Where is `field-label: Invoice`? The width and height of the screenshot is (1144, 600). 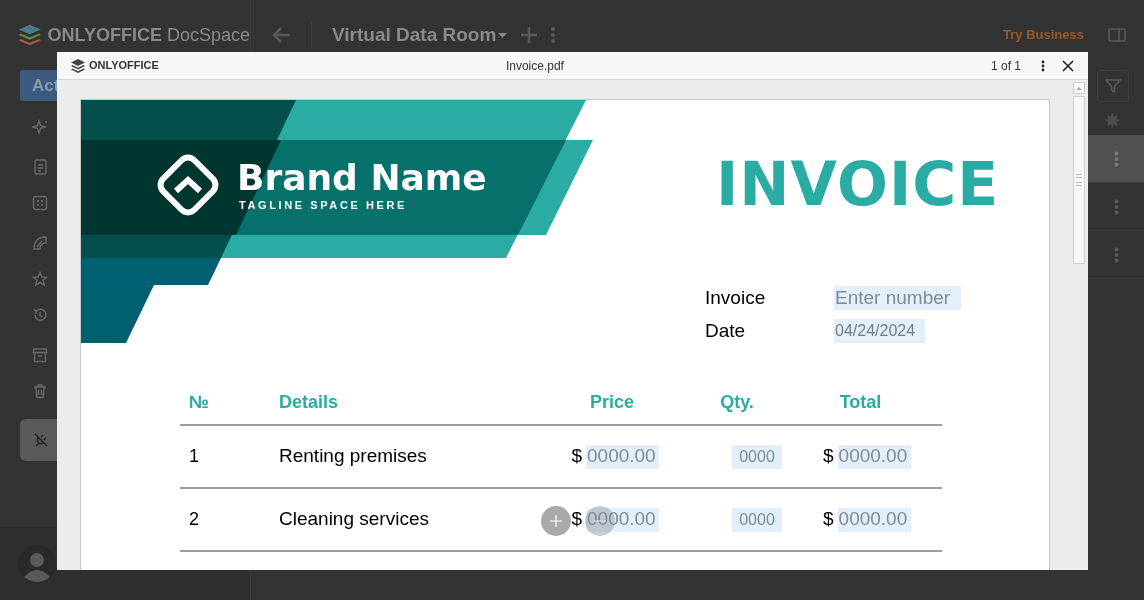
field-label: Invoice is located at coordinates (736, 297).